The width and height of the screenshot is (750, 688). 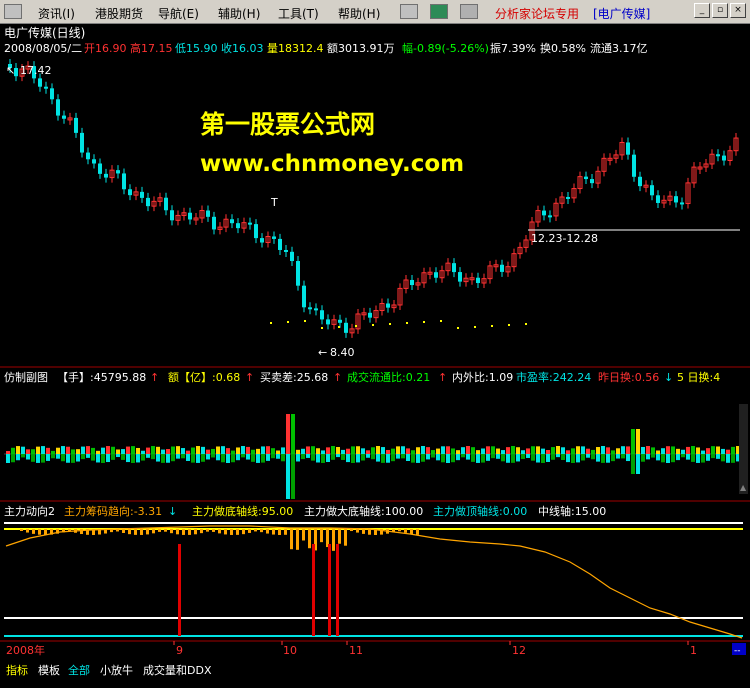 What do you see at coordinates (359, 13) in the screenshot?
I see `menu-help: 帮助(H)` at bounding box center [359, 13].